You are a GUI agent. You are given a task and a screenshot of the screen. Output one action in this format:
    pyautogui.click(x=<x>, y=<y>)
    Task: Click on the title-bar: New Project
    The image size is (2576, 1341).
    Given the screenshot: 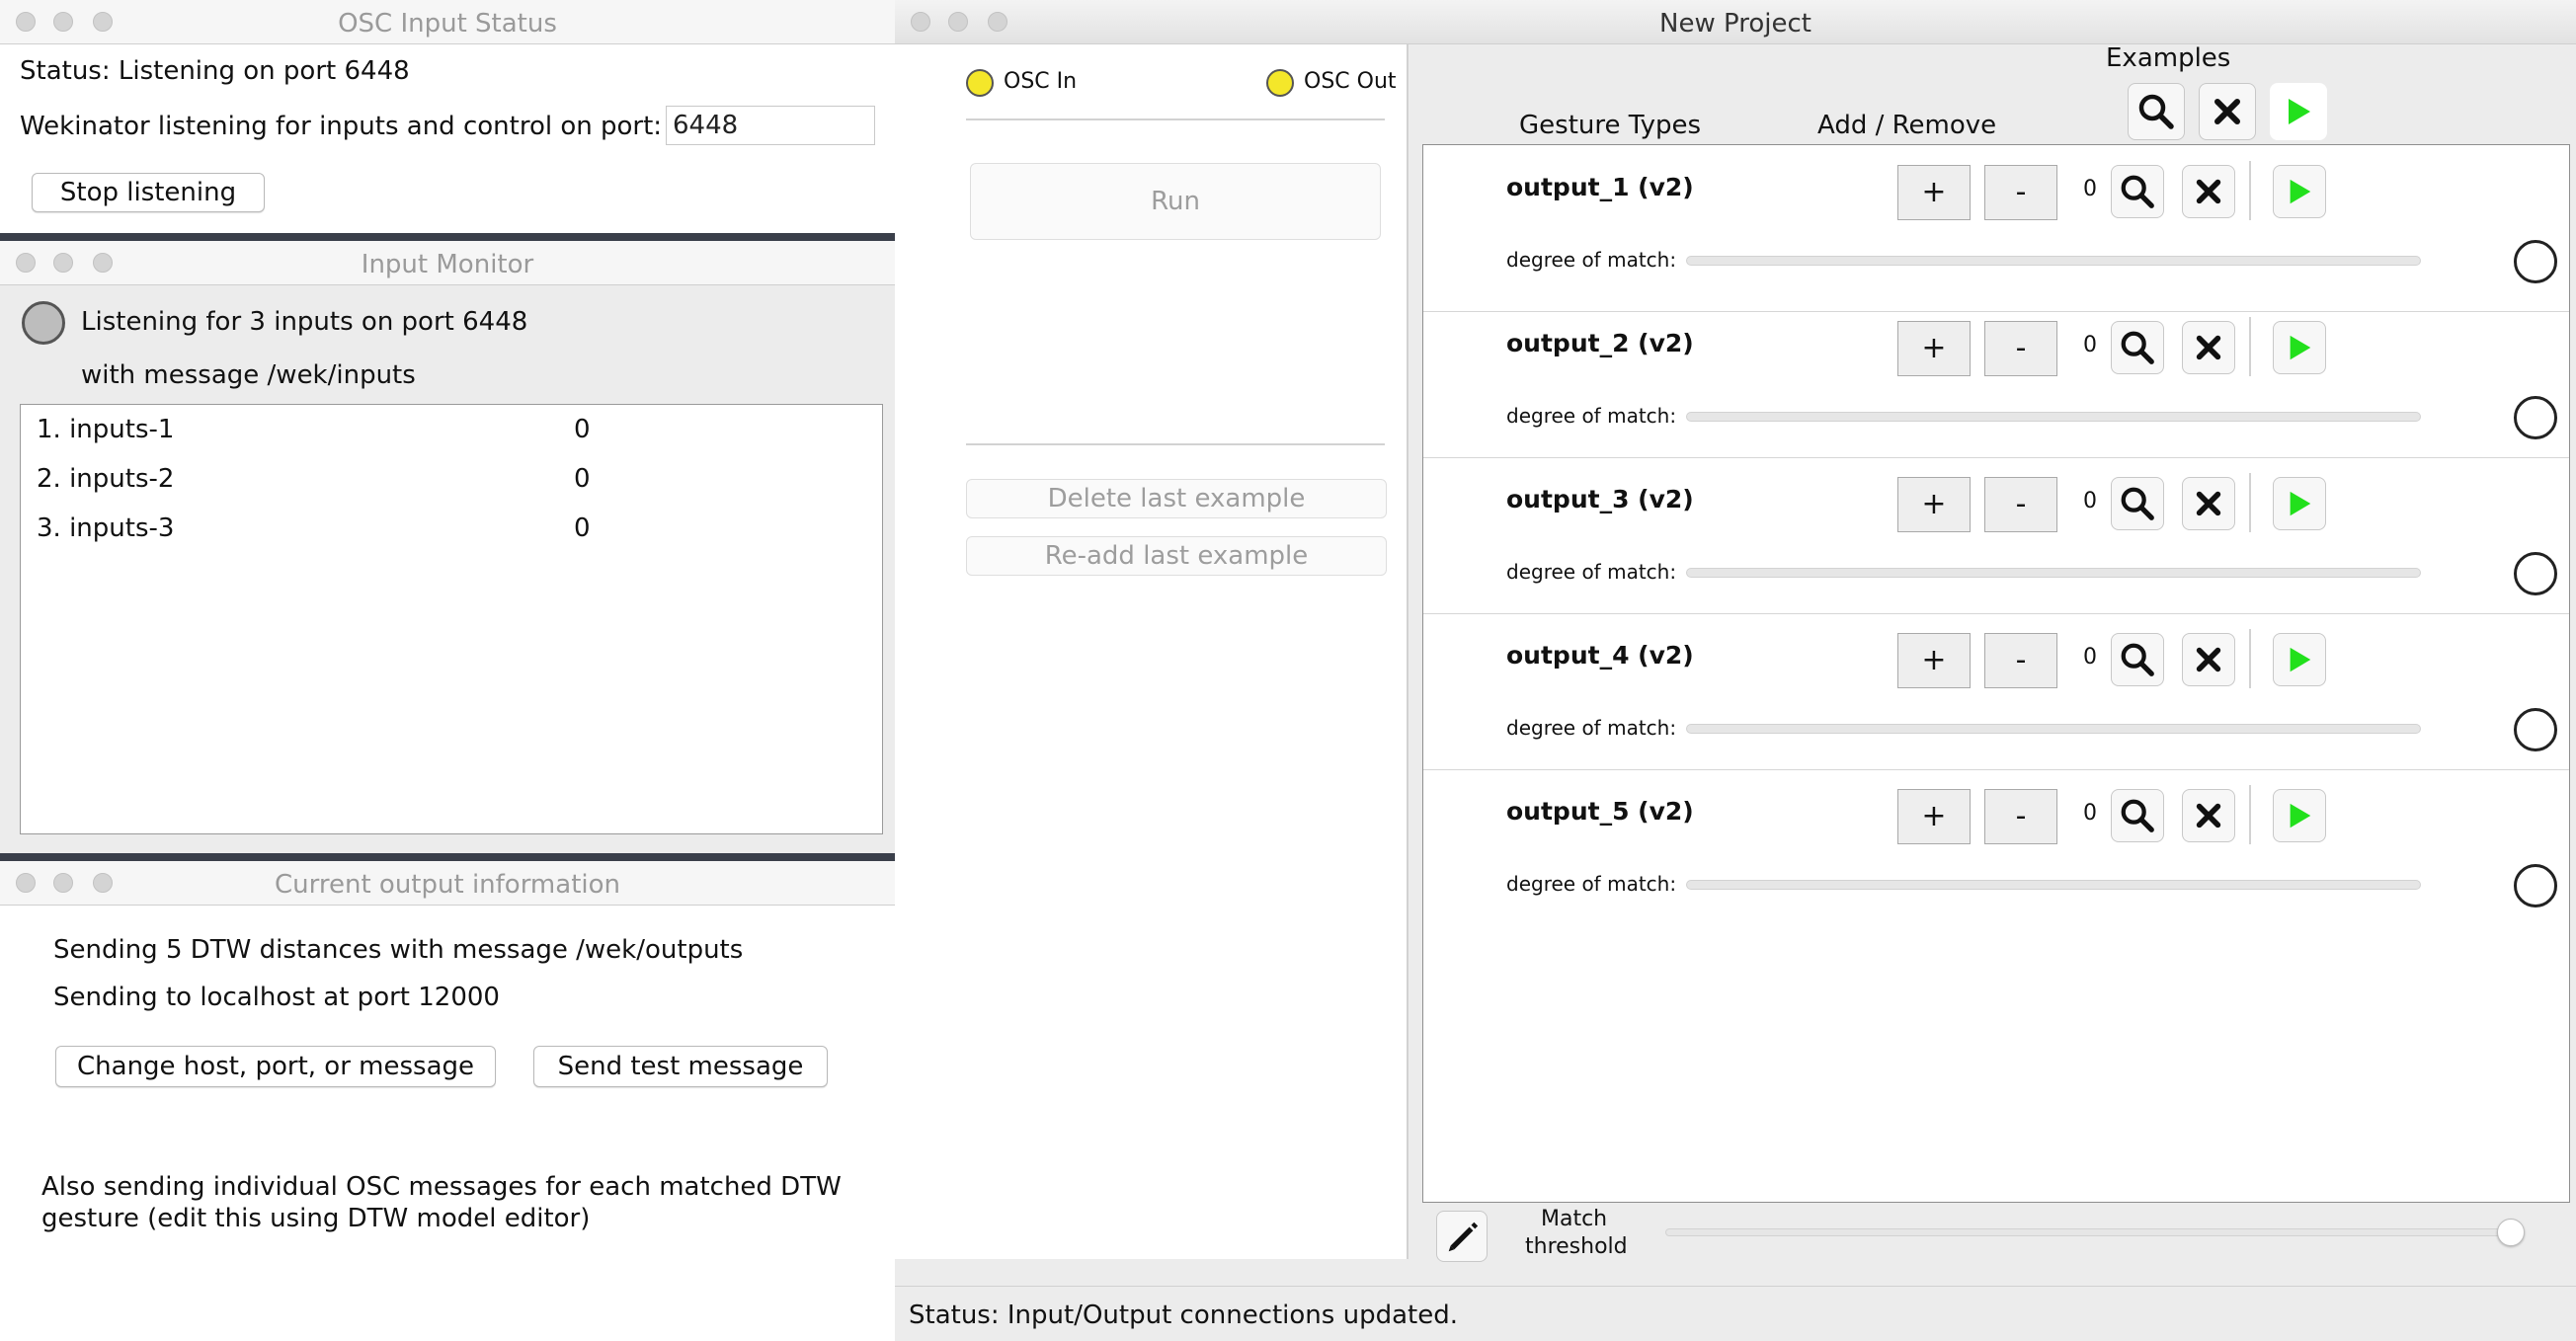 What is the action you would take?
    pyautogui.click(x=1735, y=22)
    